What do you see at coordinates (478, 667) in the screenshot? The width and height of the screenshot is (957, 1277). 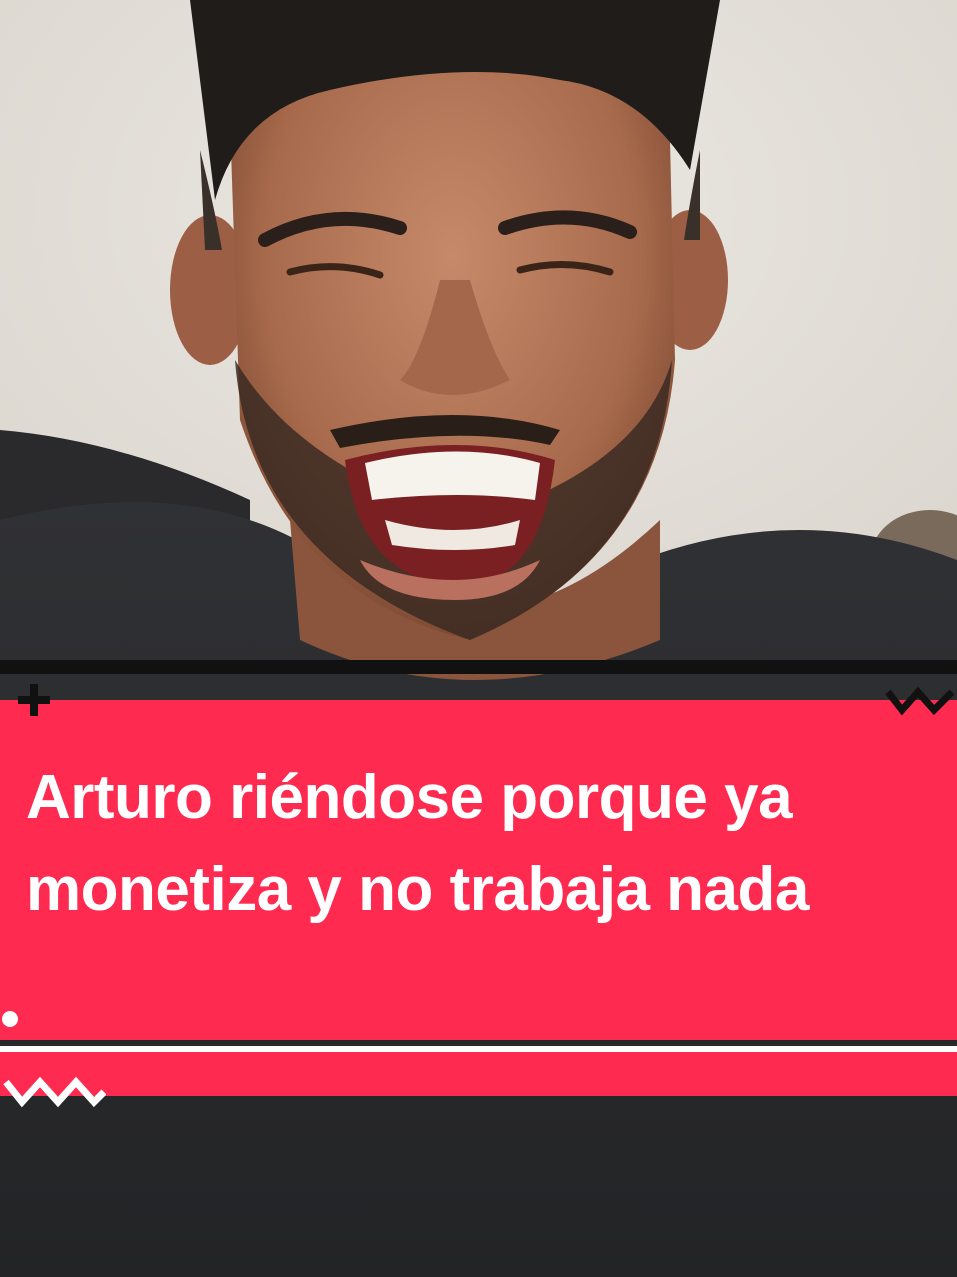 I see `caption-top-border` at bounding box center [478, 667].